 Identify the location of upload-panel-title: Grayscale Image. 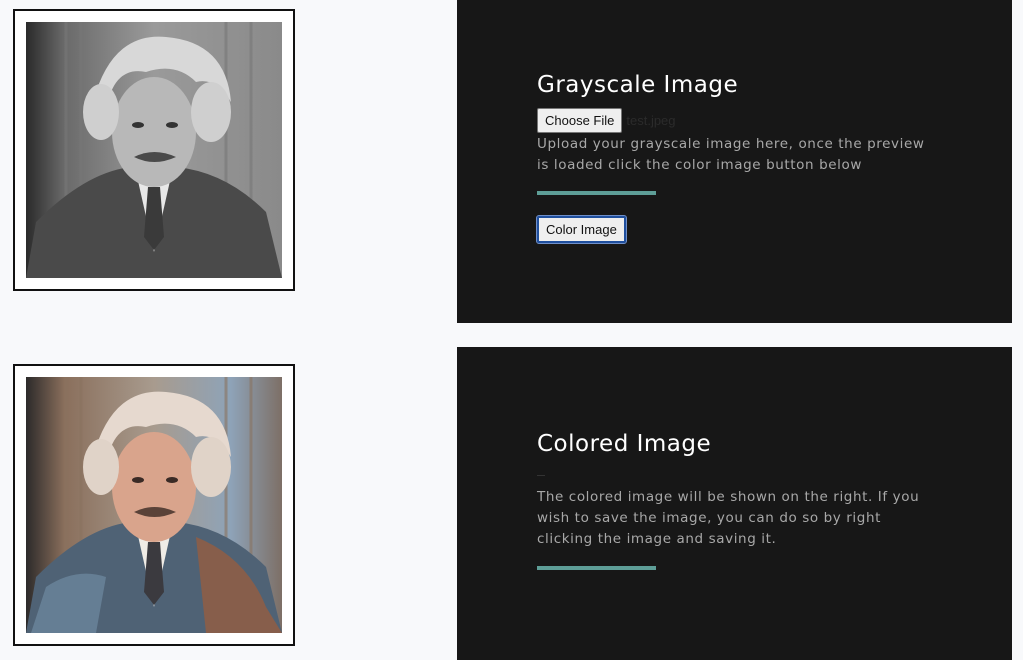
(638, 85).